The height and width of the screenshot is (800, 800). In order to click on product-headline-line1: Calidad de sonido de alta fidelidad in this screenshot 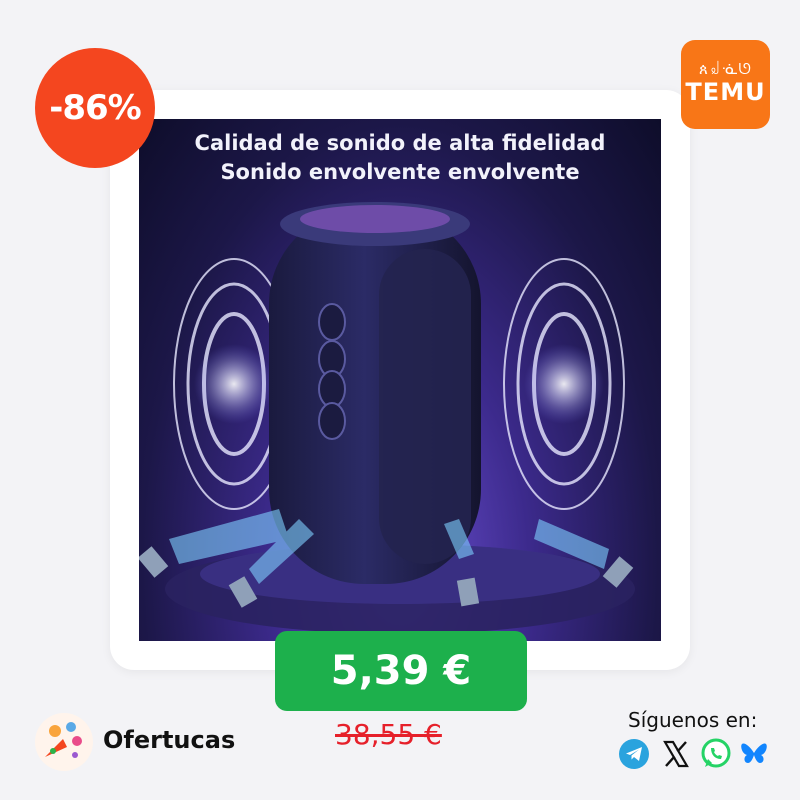, I will do `click(400, 143)`.